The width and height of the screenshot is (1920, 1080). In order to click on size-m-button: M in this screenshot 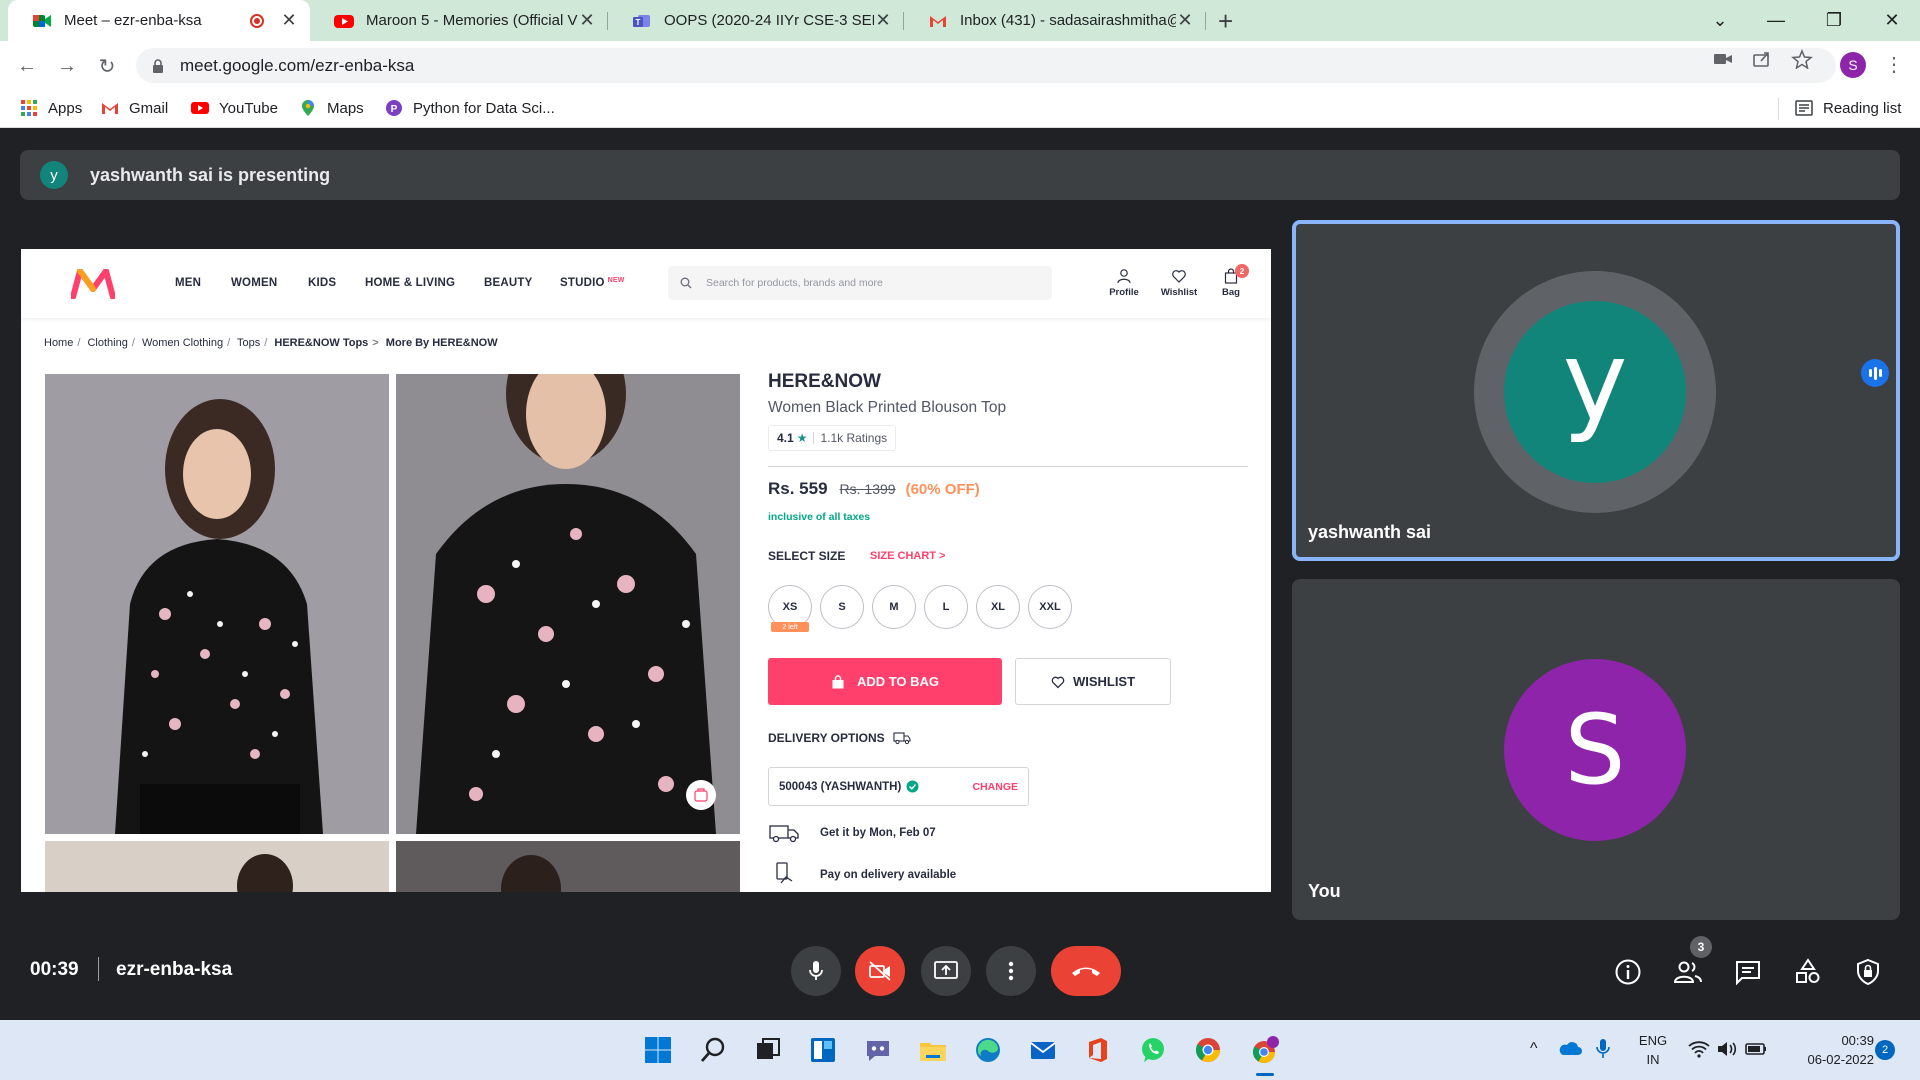, I will do `click(894, 607)`.